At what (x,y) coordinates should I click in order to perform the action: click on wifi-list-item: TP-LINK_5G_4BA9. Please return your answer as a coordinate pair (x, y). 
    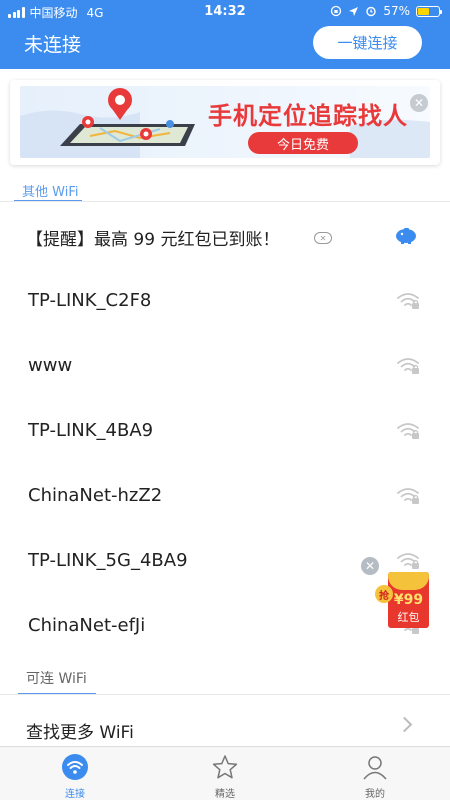
    Looking at the image, I should click on (225, 560).